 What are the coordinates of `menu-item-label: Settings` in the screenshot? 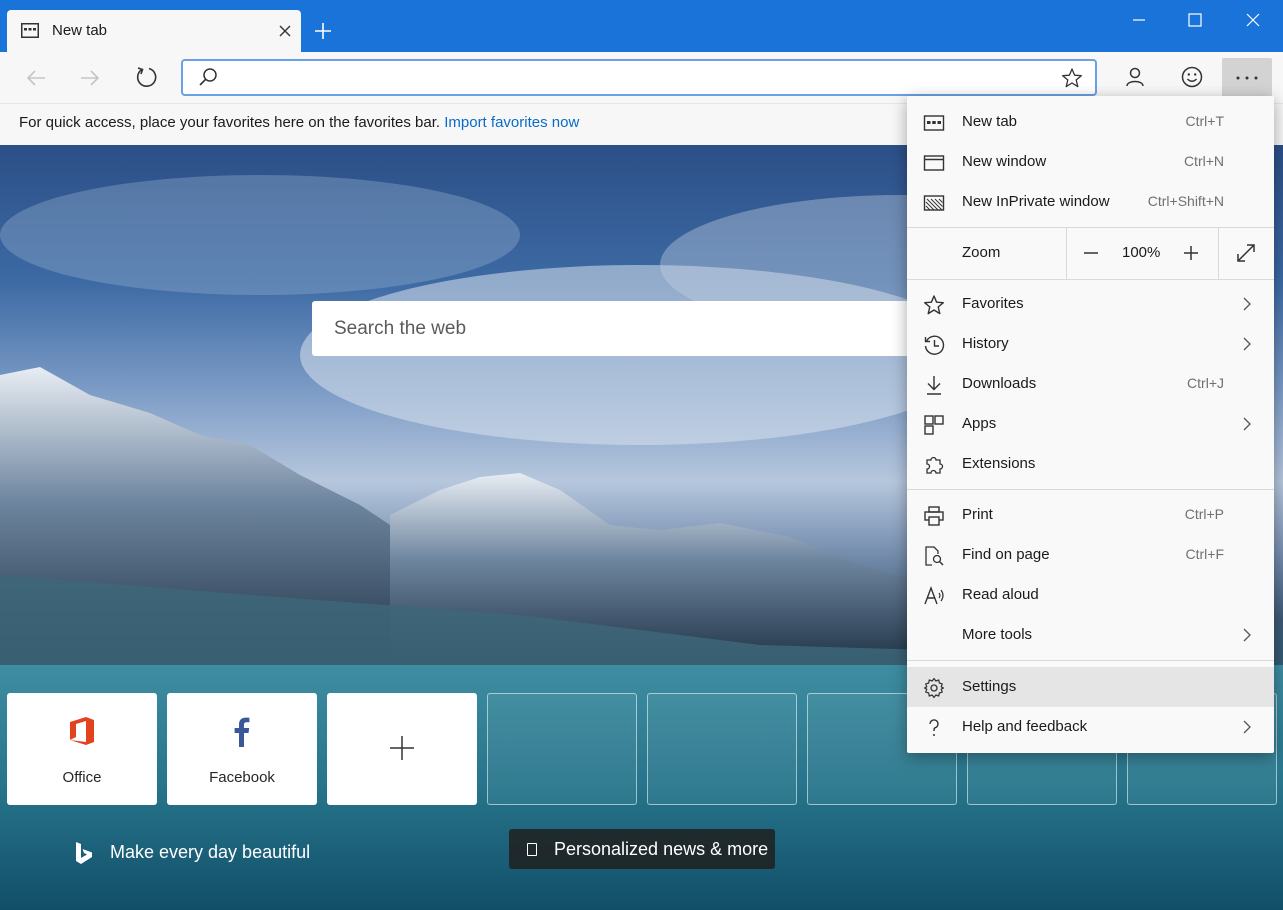 It's located at (989, 686).